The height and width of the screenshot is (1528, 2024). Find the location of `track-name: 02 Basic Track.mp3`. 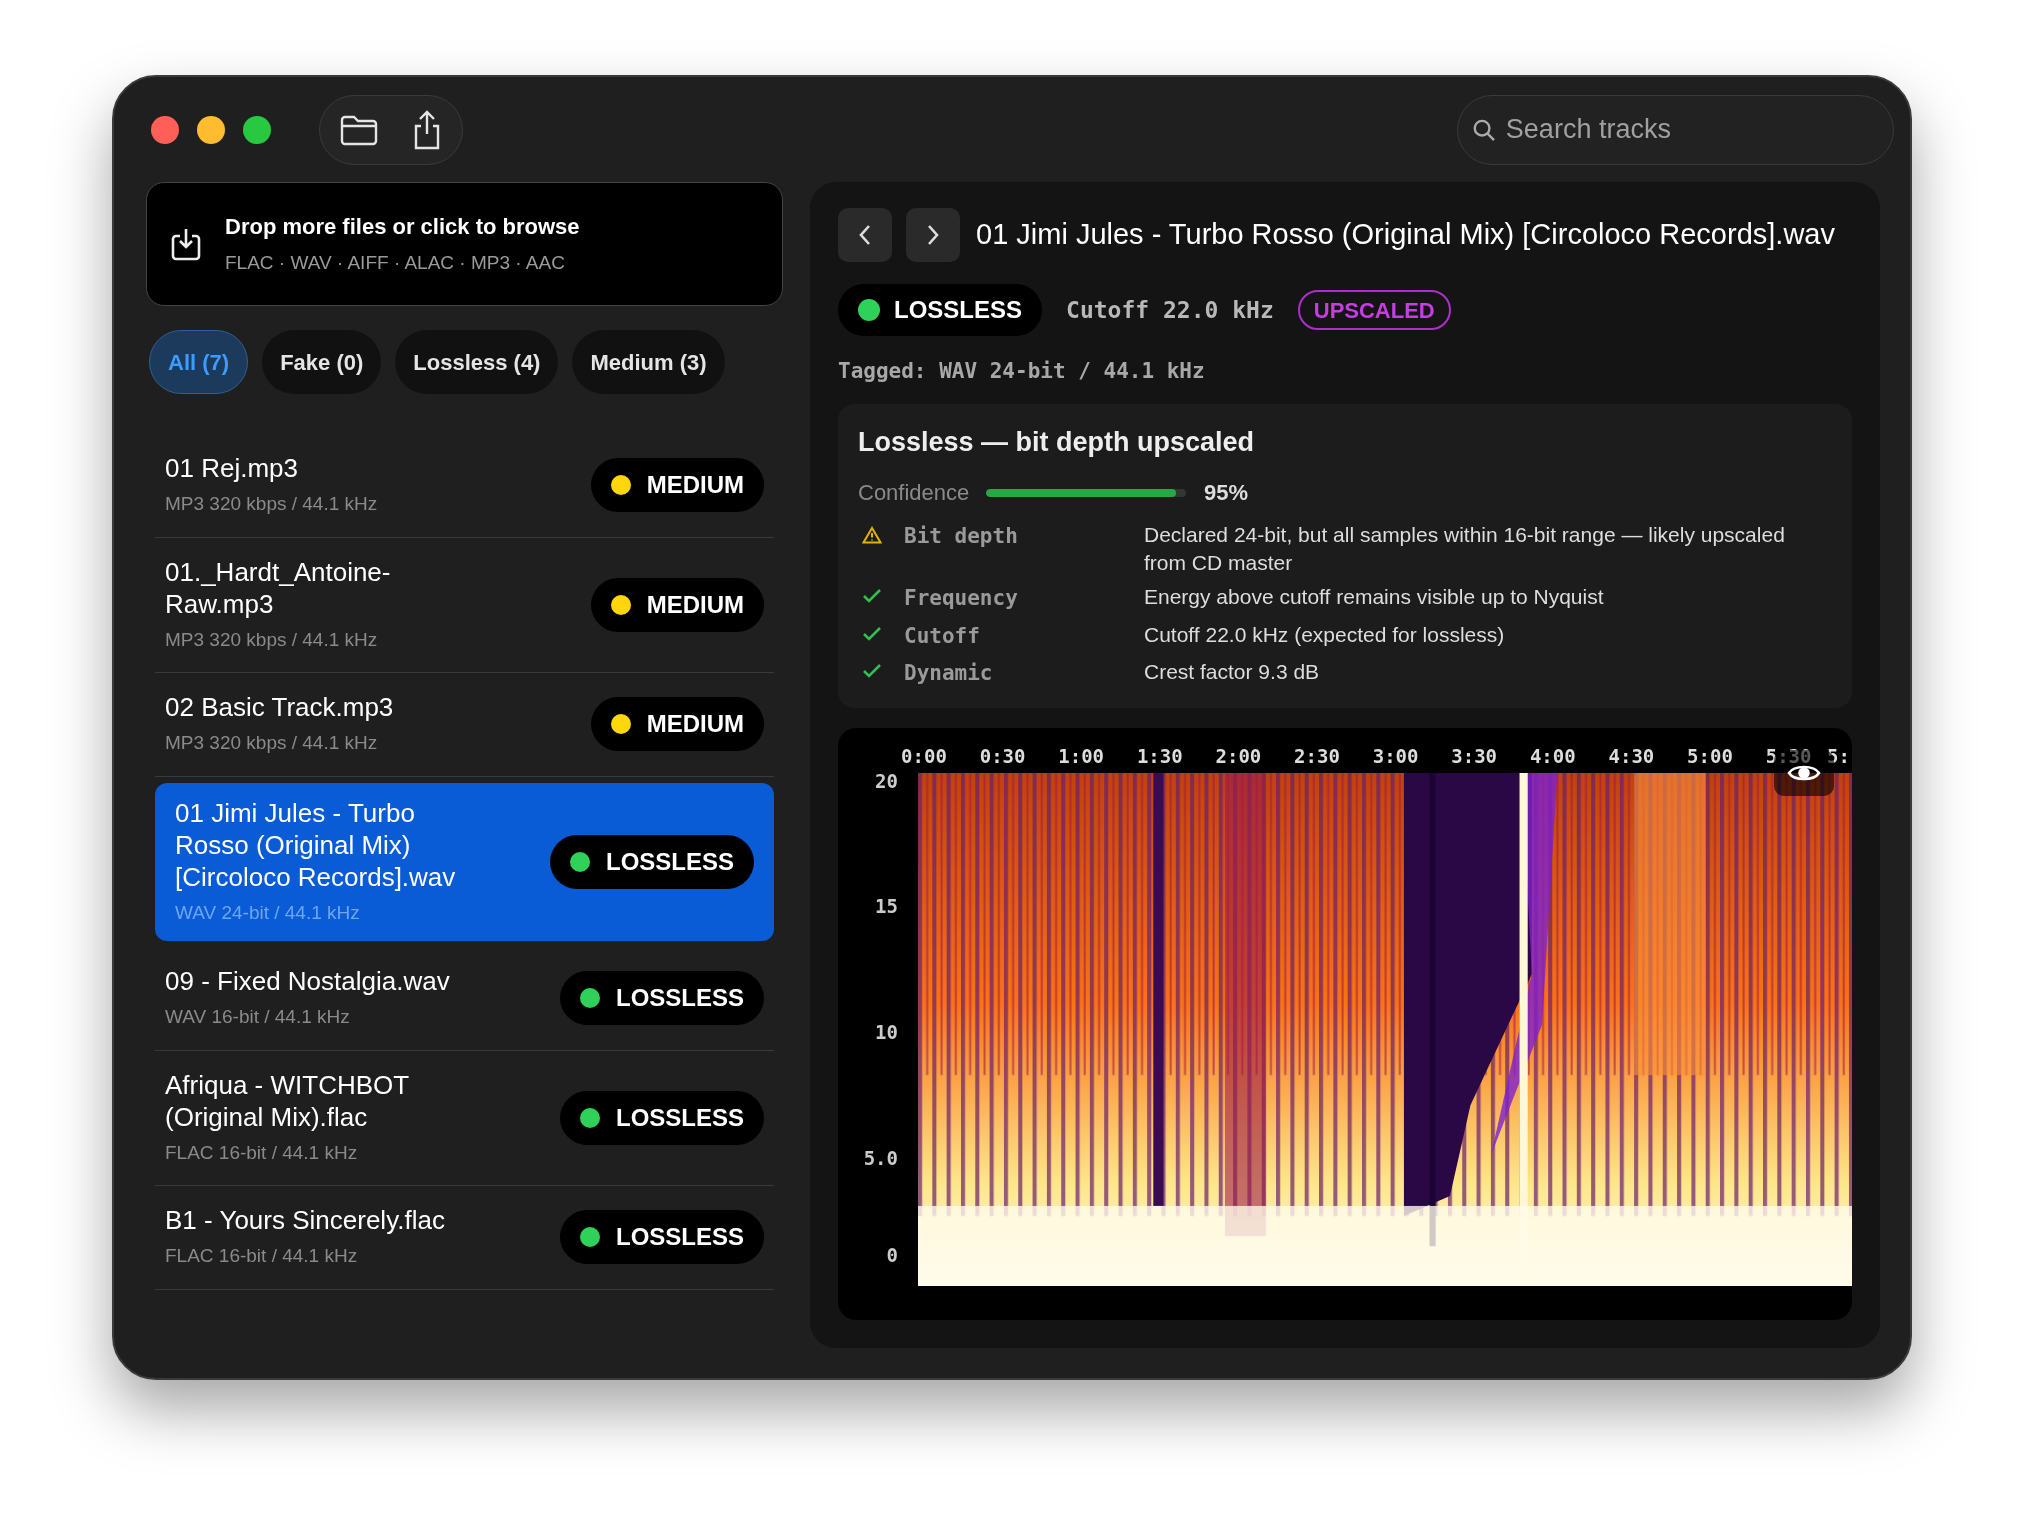

track-name: 02 Basic Track.mp3 is located at coordinates (280, 707).